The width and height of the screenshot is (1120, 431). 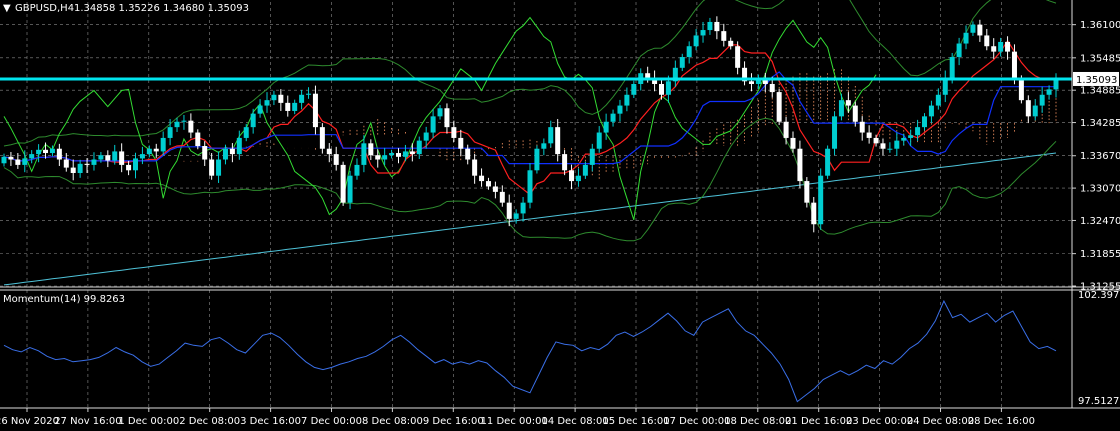 What do you see at coordinates (1100, 156) in the screenshot?
I see `y-tick-label: 1.33670` at bounding box center [1100, 156].